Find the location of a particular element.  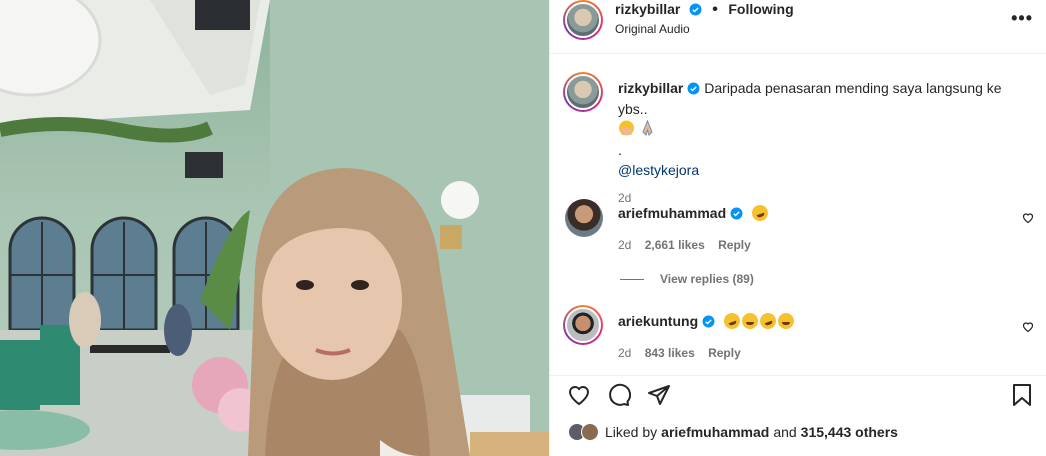

author-avatar is located at coordinates (583, 20).